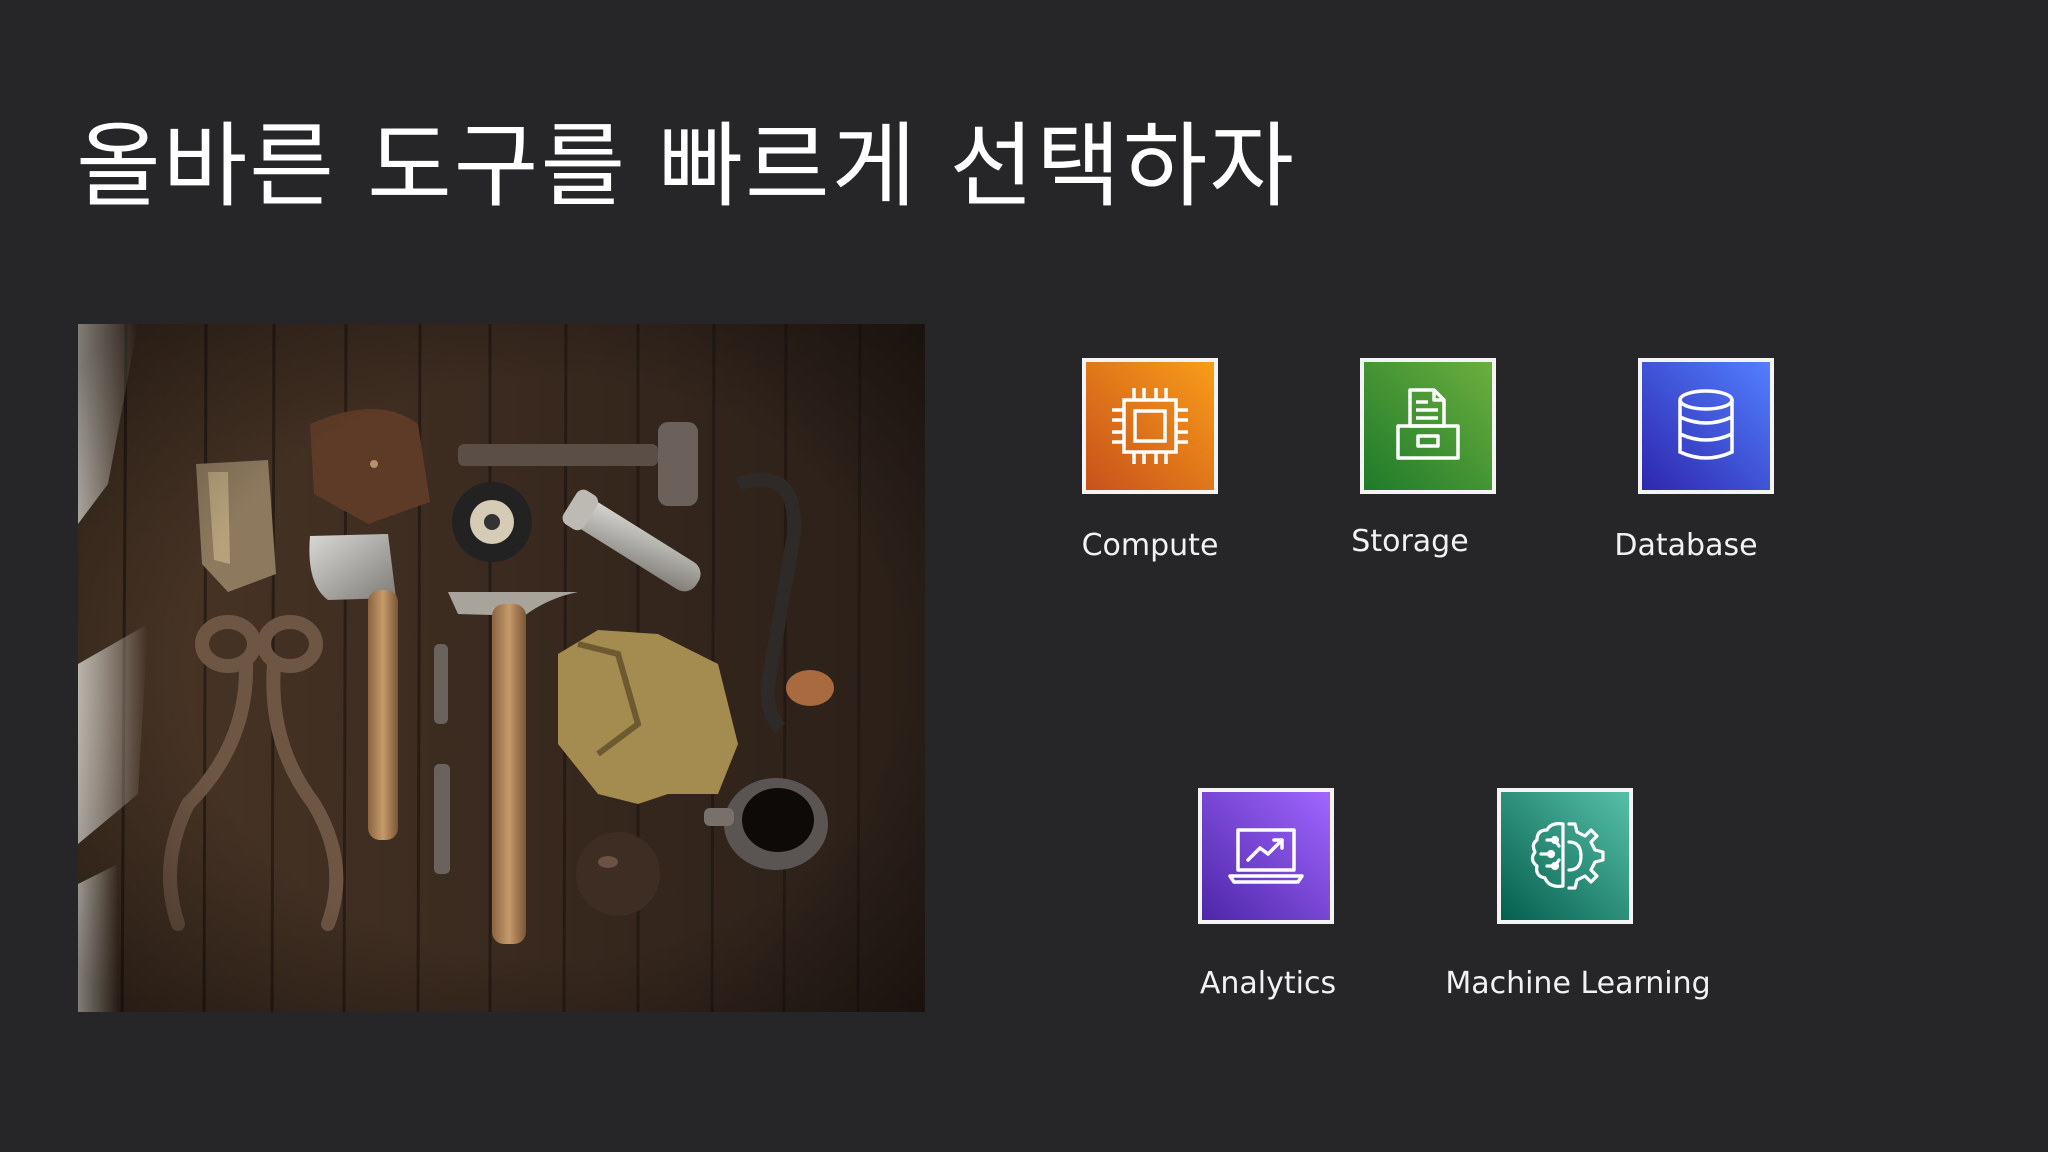  What do you see at coordinates (1150, 545) in the screenshot?
I see `compute-label: Compute` at bounding box center [1150, 545].